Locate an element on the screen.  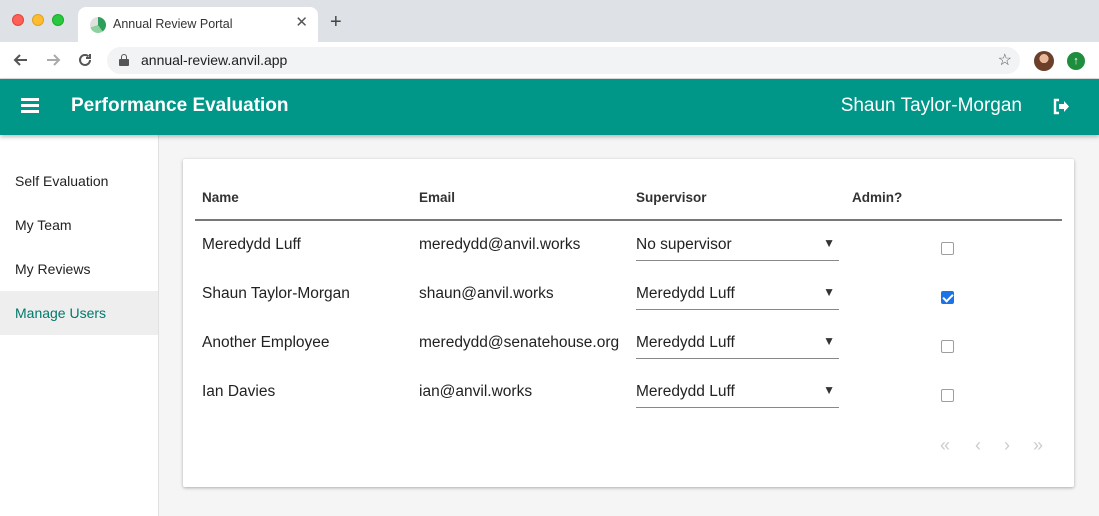
next-page-icon: › is located at coordinates (1007, 445).